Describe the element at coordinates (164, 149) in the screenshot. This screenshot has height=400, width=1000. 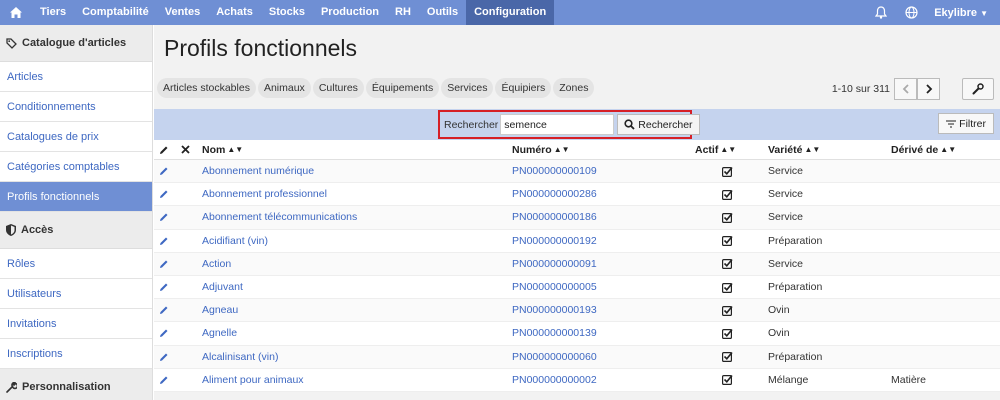
I see `pencil-icon` at that location.